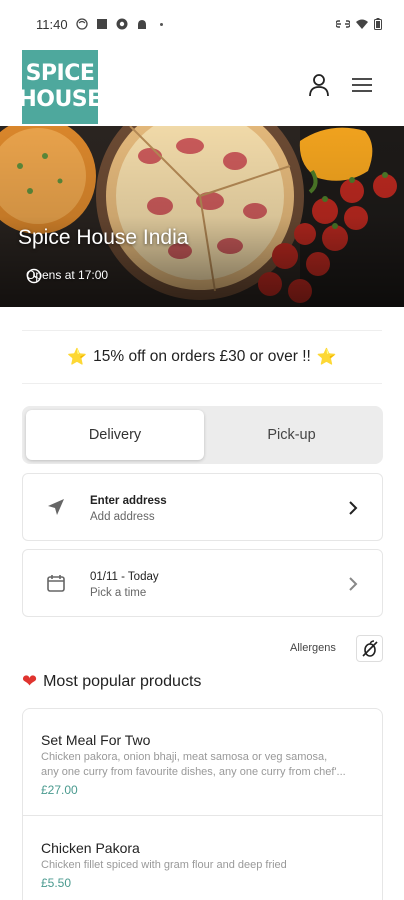  What do you see at coordinates (96, 740) in the screenshot?
I see `product-name: Set Meal For Two` at bounding box center [96, 740].